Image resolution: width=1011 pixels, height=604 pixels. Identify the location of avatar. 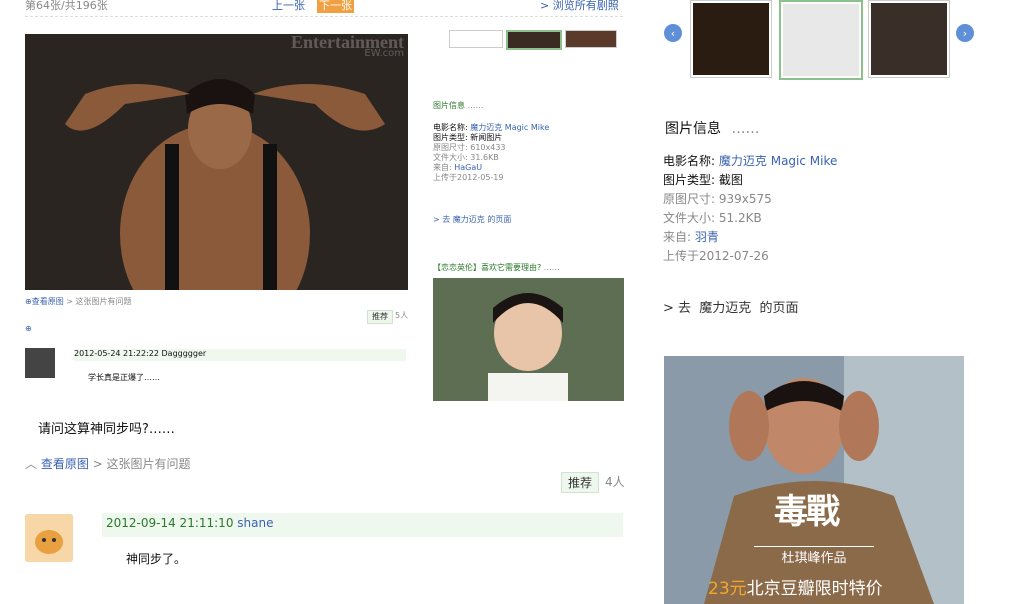
(49, 538).